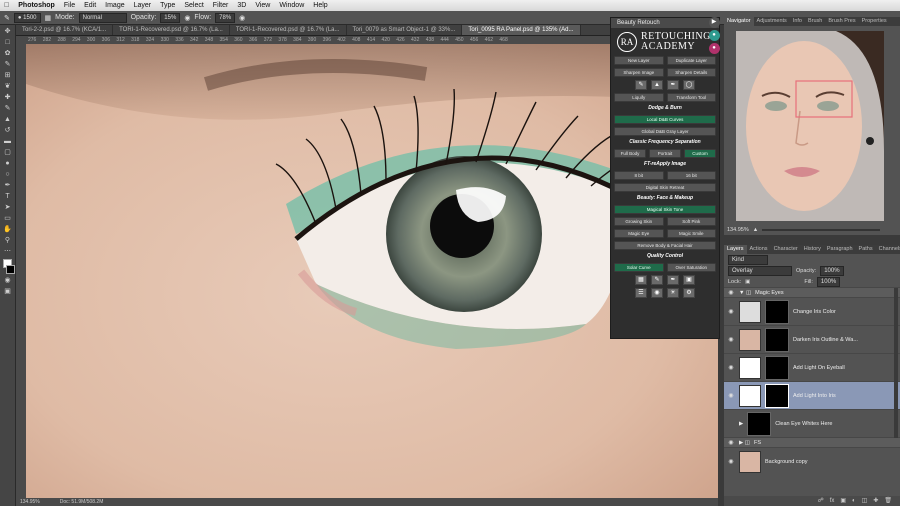 The image size is (900, 506). What do you see at coordinates (691, 175) in the screenshot?
I see `16bit-button: 16 bit` at bounding box center [691, 175].